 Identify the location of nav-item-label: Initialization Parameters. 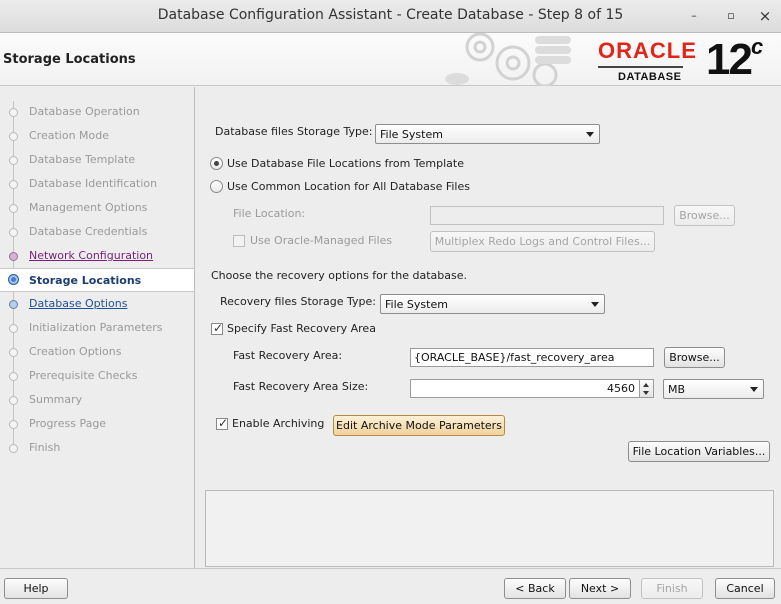
(96, 327).